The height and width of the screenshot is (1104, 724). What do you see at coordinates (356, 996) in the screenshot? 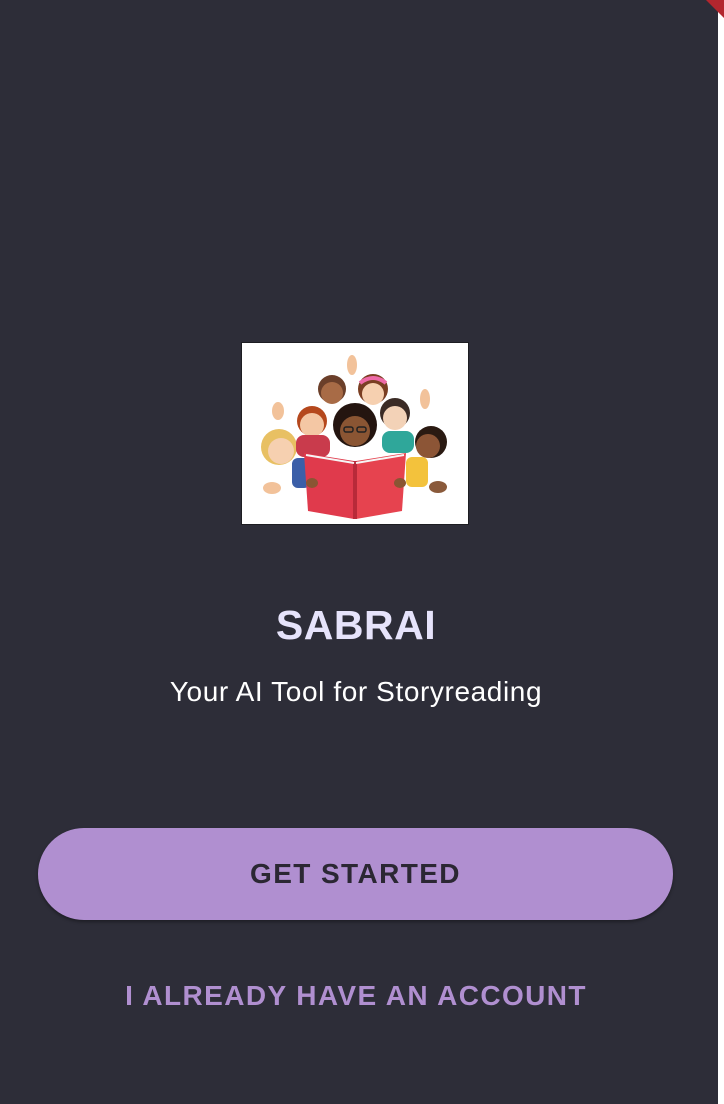
I see `have-account-link: I ALREADY HAVE AN ACCOUNT` at bounding box center [356, 996].